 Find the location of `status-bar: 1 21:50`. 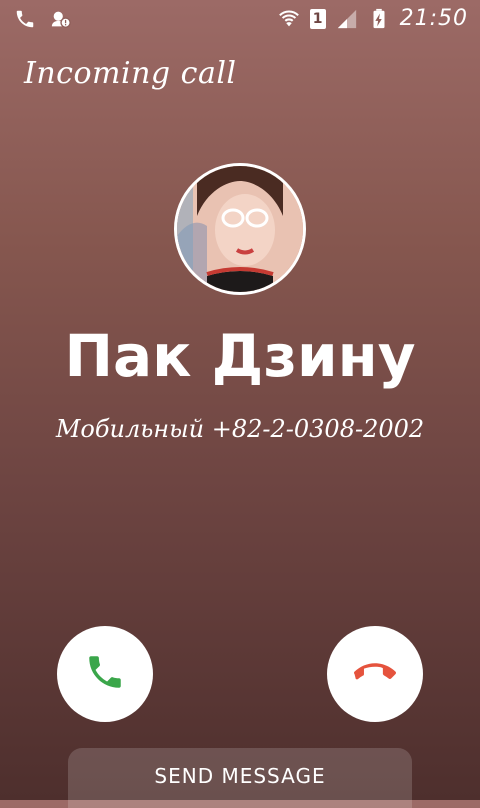

status-bar: 1 21:50 is located at coordinates (240, 19).